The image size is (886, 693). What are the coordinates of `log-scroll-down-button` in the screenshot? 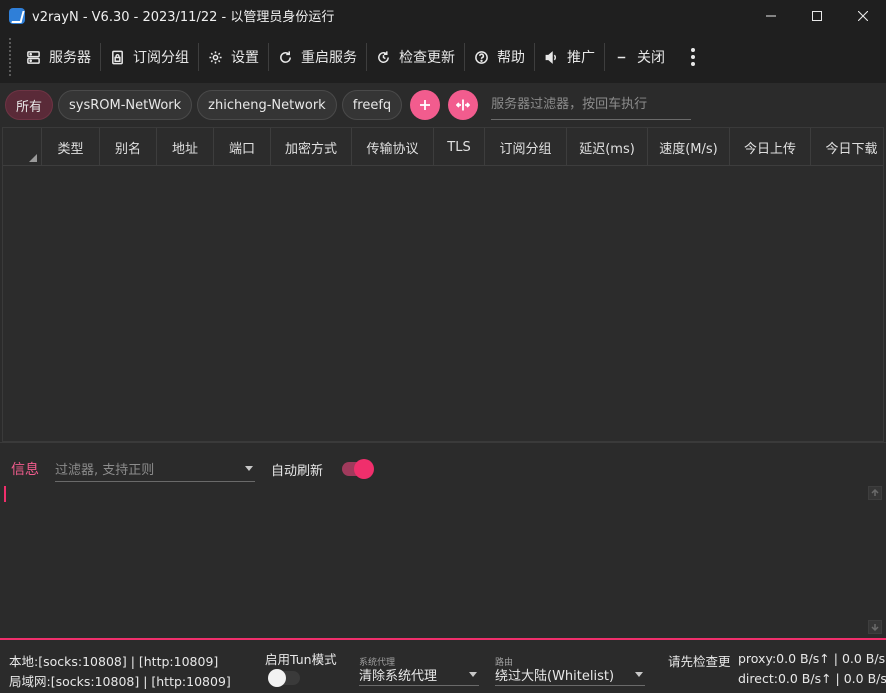 It's located at (875, 627).